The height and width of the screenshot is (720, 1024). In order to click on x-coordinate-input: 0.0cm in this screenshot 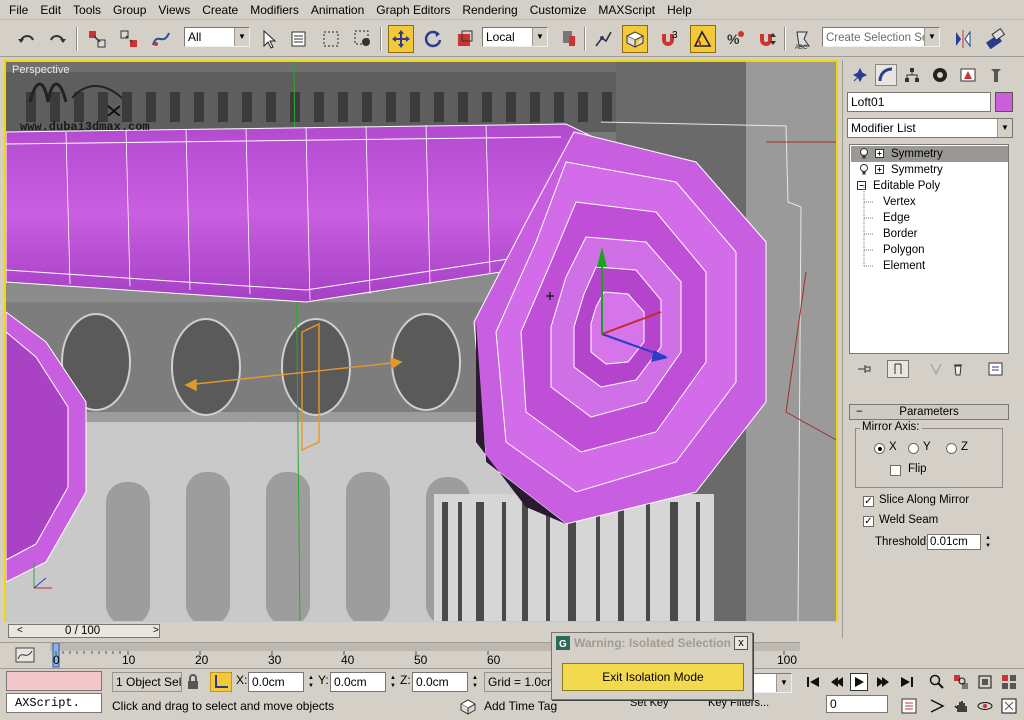, I will do `click(276, 682)`.